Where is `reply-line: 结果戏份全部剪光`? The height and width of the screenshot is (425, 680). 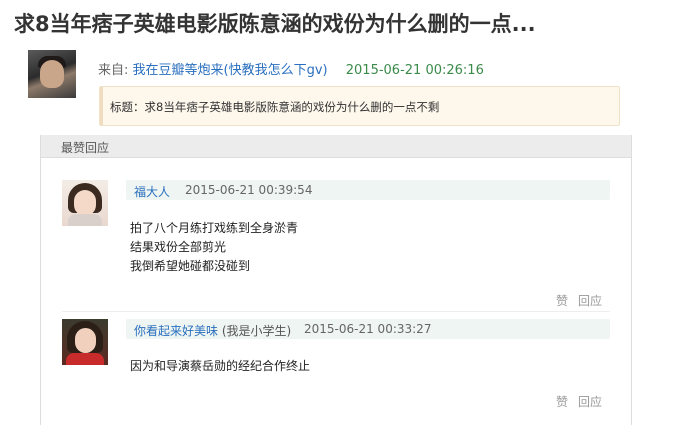
reply-line: 结果戏份全部剪光 is located at coordinates (178, 247).